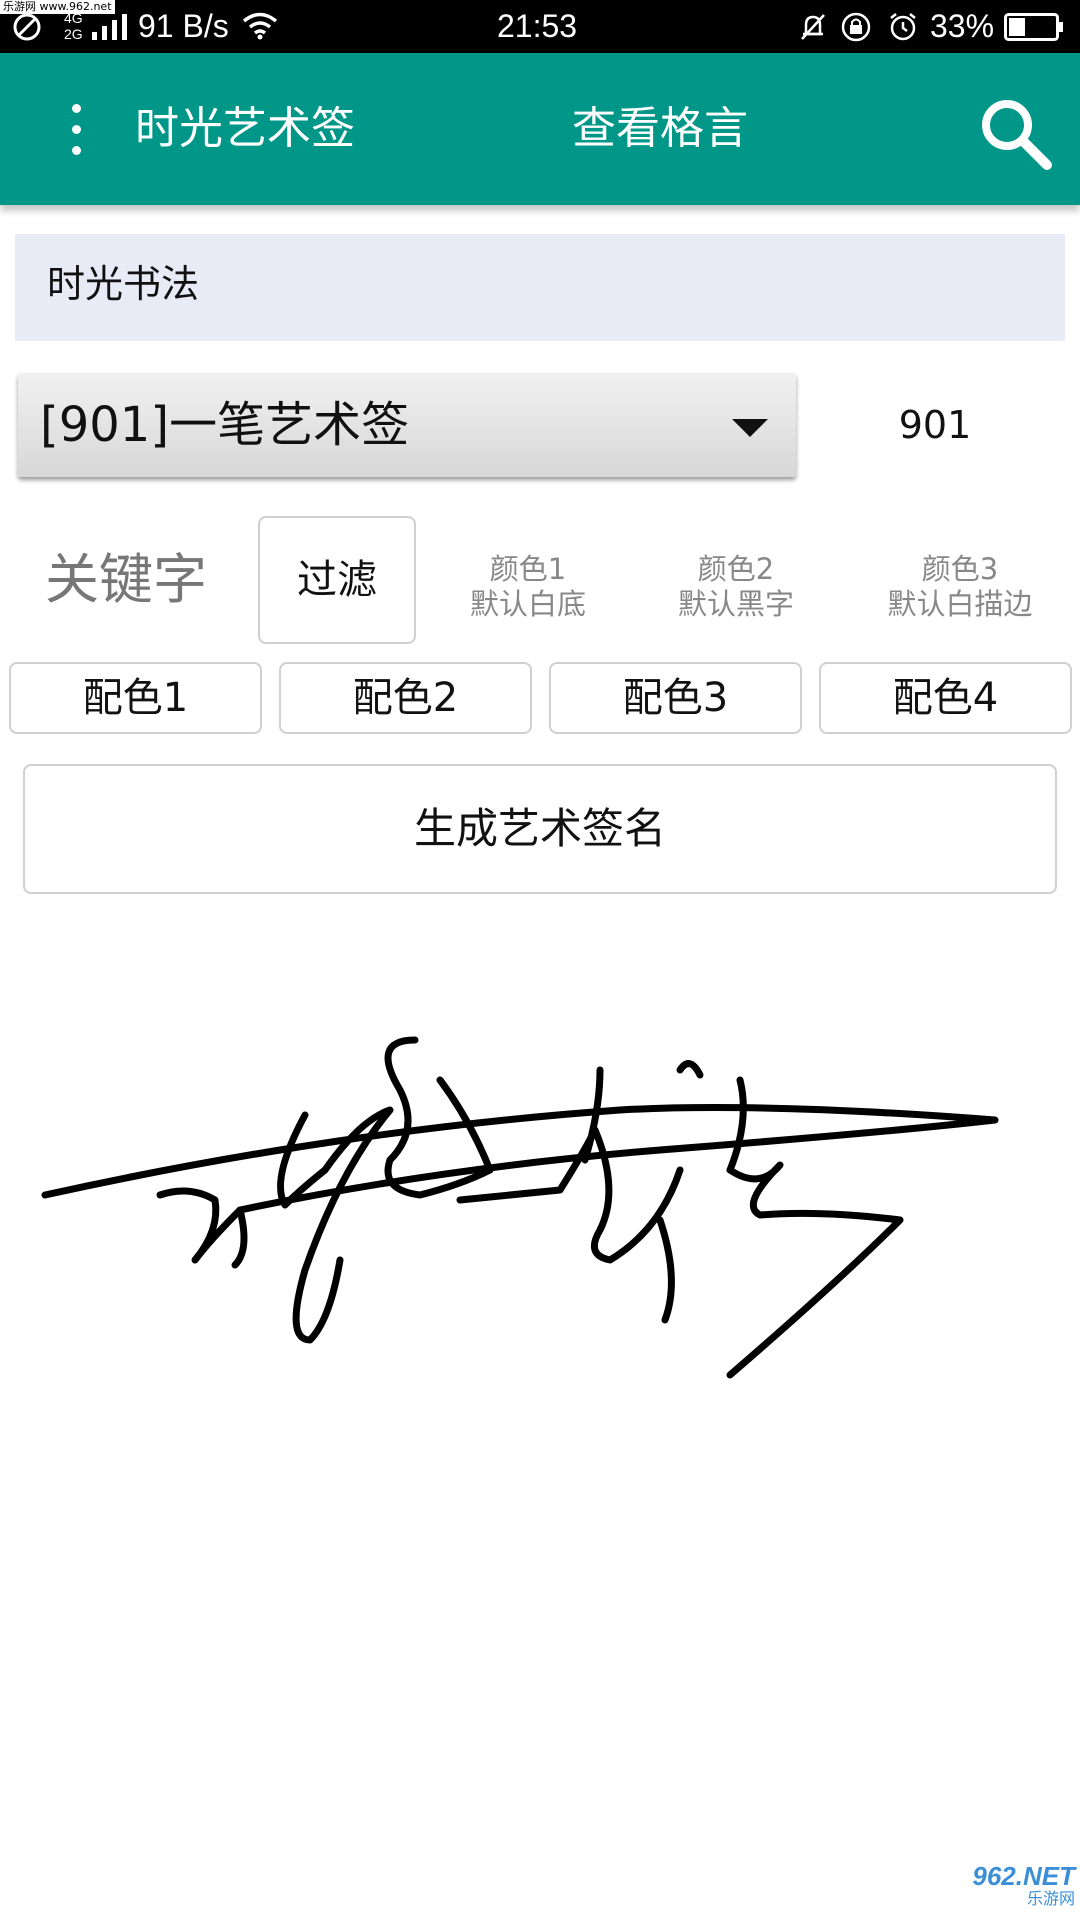  I want to click on color2-option: 颜色2 默认黑字, so click(736, 587).